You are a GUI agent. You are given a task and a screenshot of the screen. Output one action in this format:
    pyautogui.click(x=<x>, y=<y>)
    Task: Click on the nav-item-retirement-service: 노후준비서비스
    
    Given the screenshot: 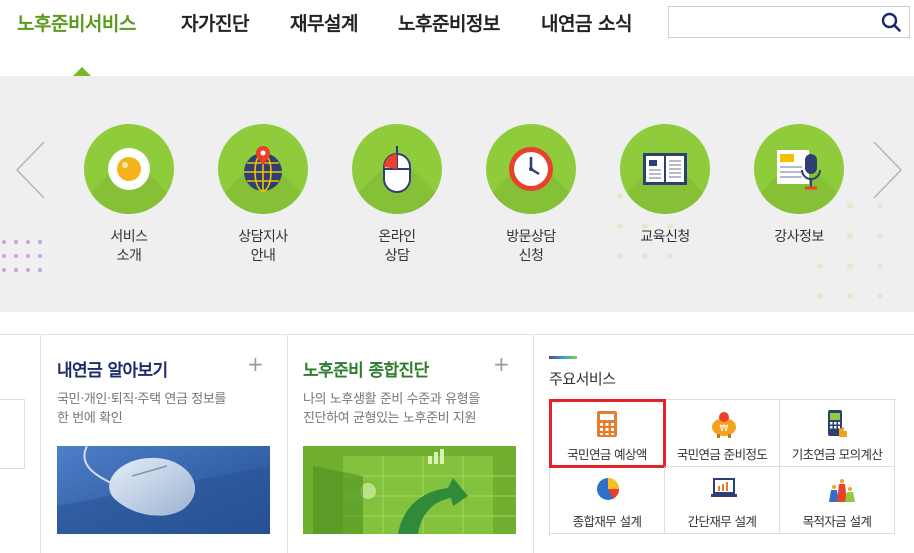 What is the action you would take?
    pyautogui.click(x=76, y=22)
    